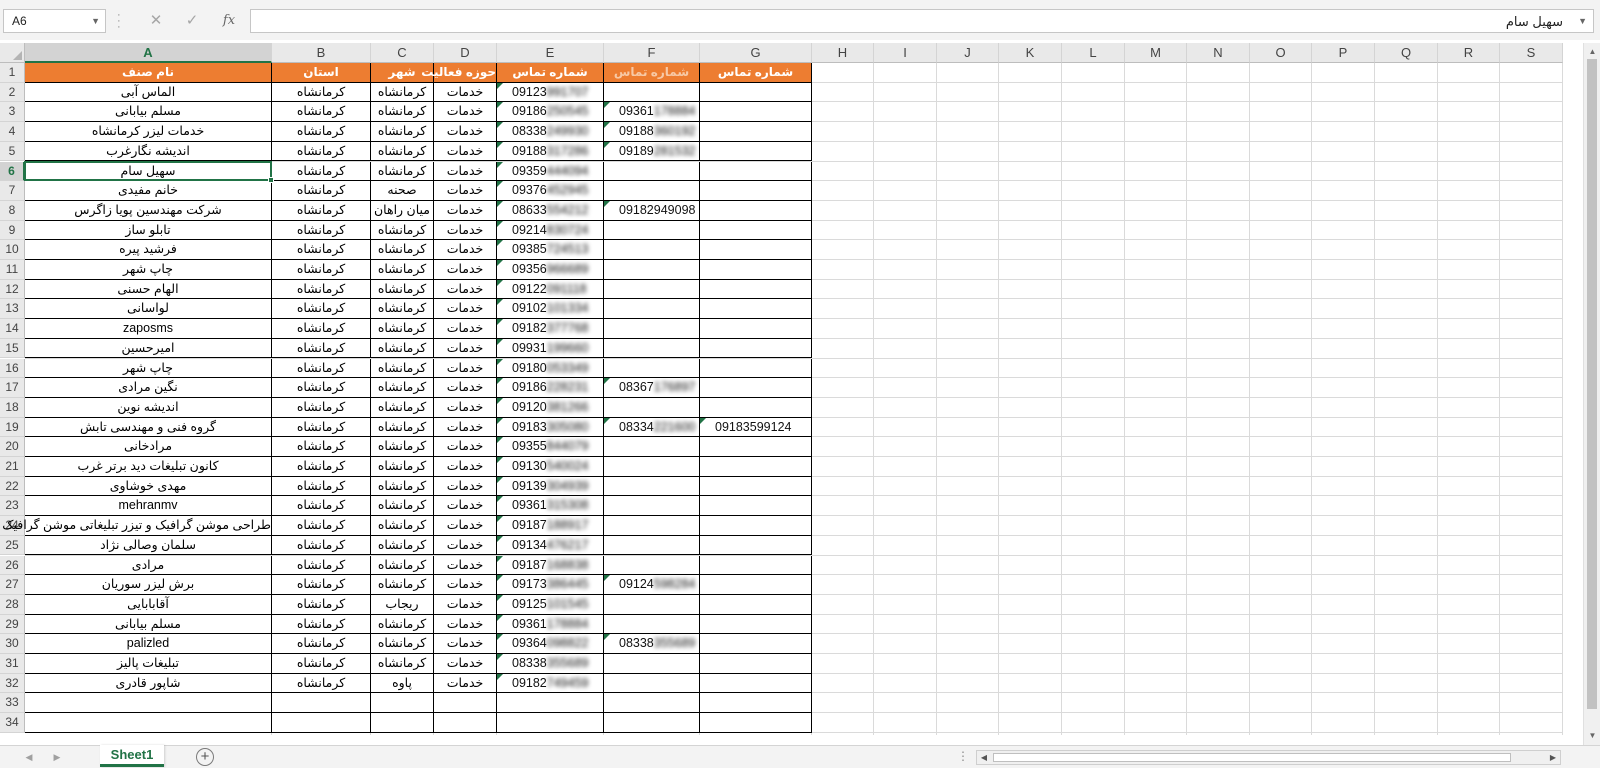 The height and width of the screenshot is (768, 1600). What do you see at coordinates (550, 348) in the screenshot?
I see `table-cell: 09931199660` at bounding box center [550, 348].